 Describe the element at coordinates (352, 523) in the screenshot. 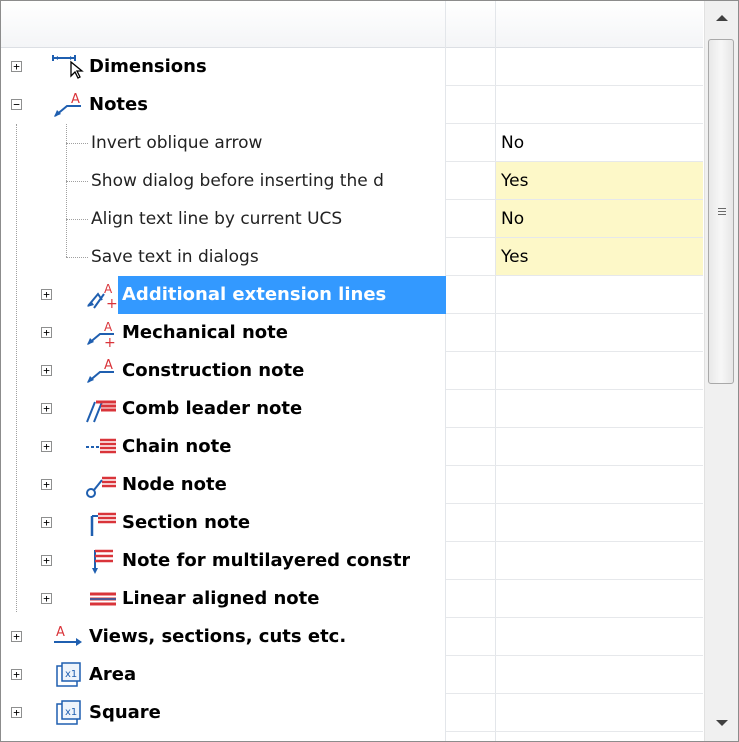

I see `tree-row: + Section note` at that location.